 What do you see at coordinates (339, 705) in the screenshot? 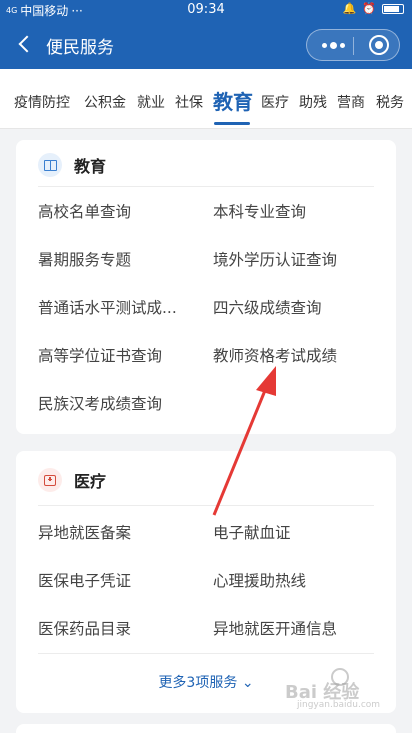
I see `watermark-sub: jingyan.baidu.com` at bounding box center [339, 705].